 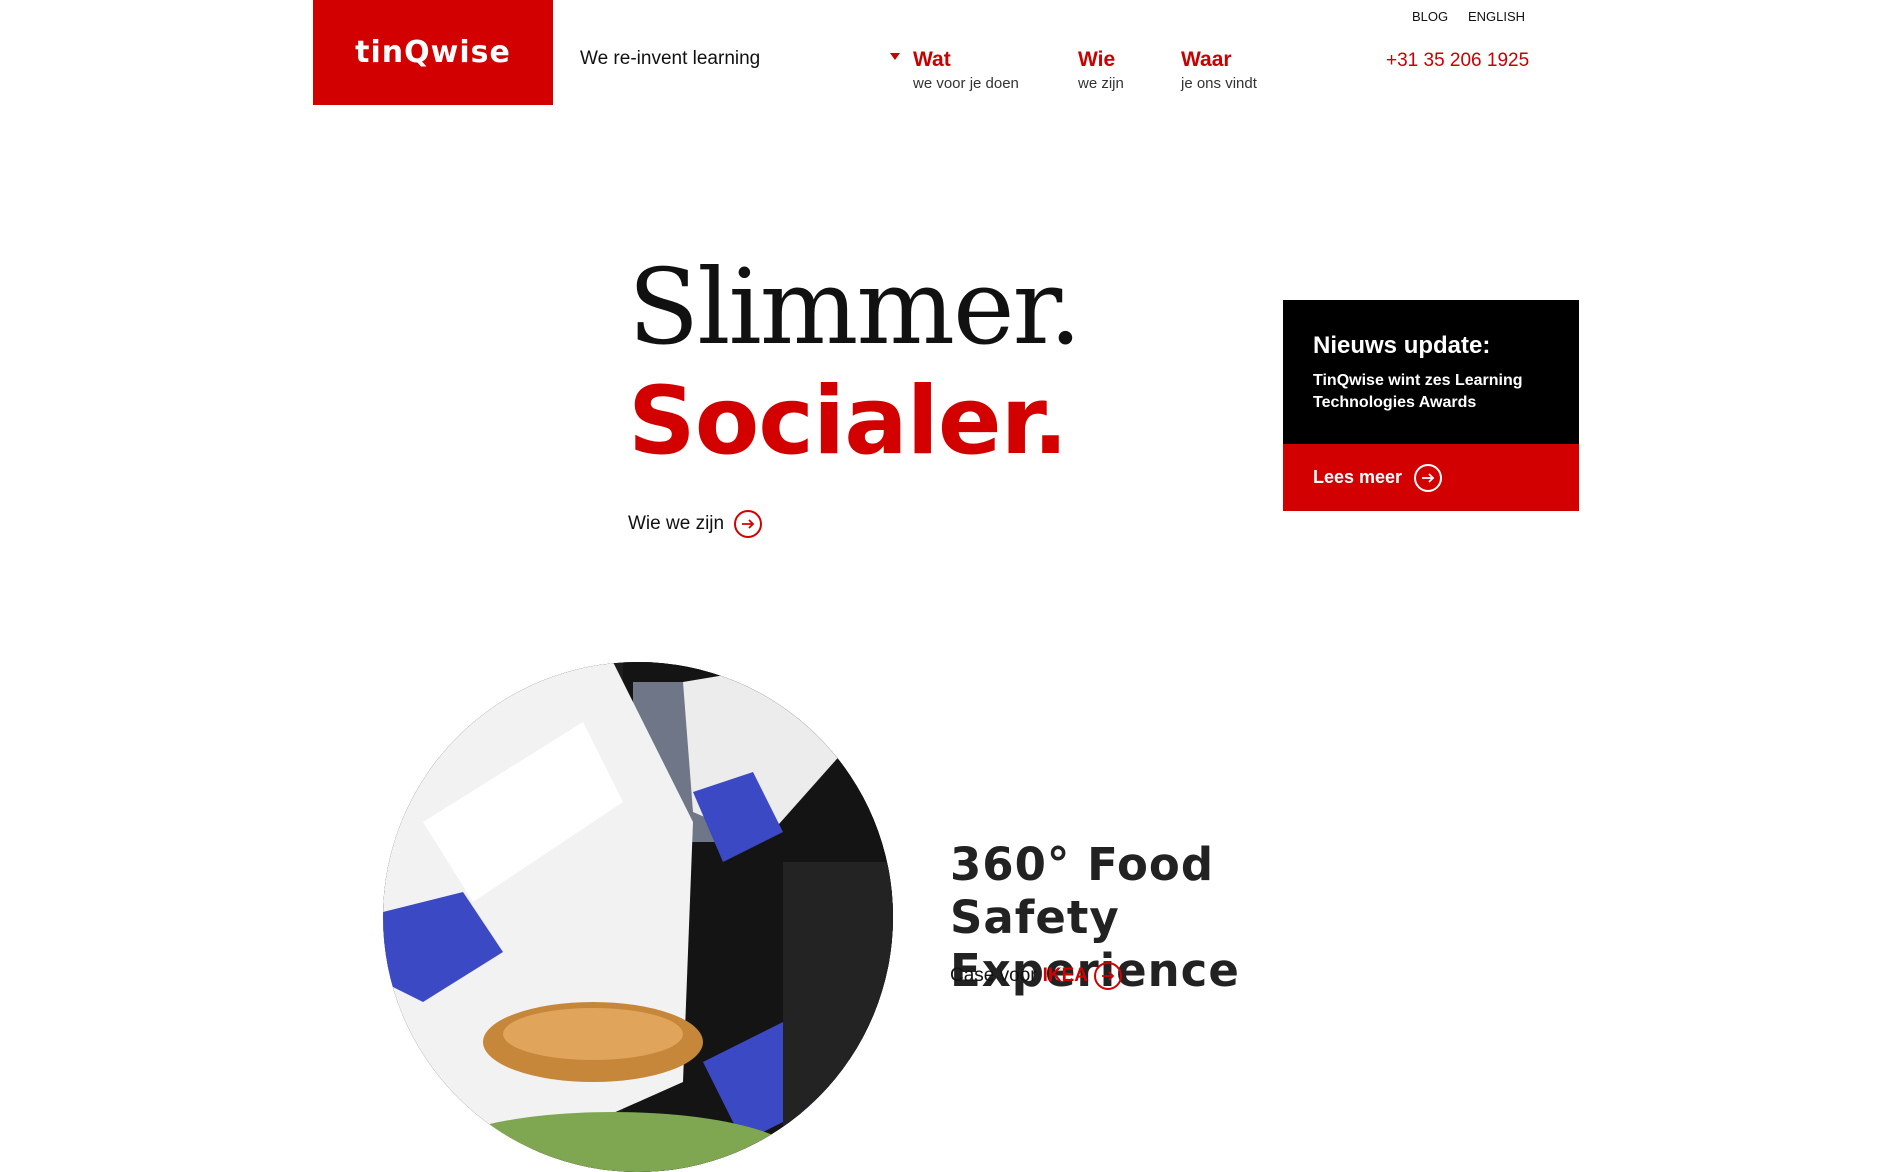 What do you see at coordinates (1101, 60) in the screenshot?
I see `nav-title: Wie` at bounding box center [1101, 60].